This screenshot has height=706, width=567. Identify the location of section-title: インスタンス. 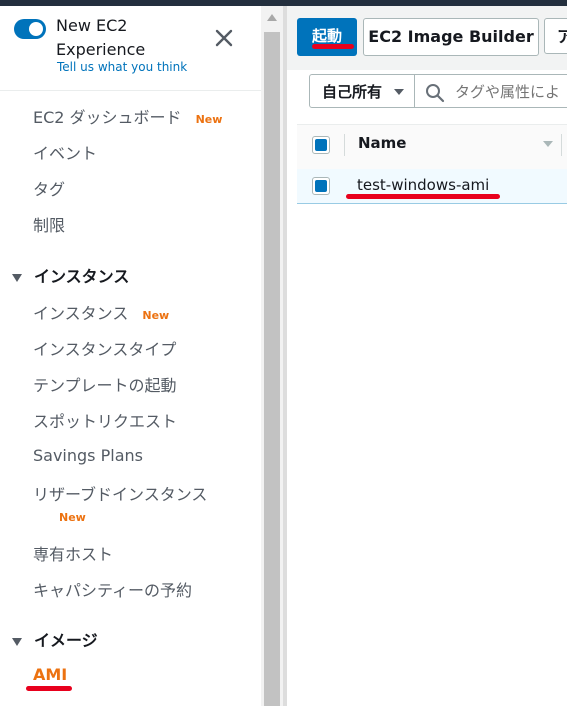
(82, 276).